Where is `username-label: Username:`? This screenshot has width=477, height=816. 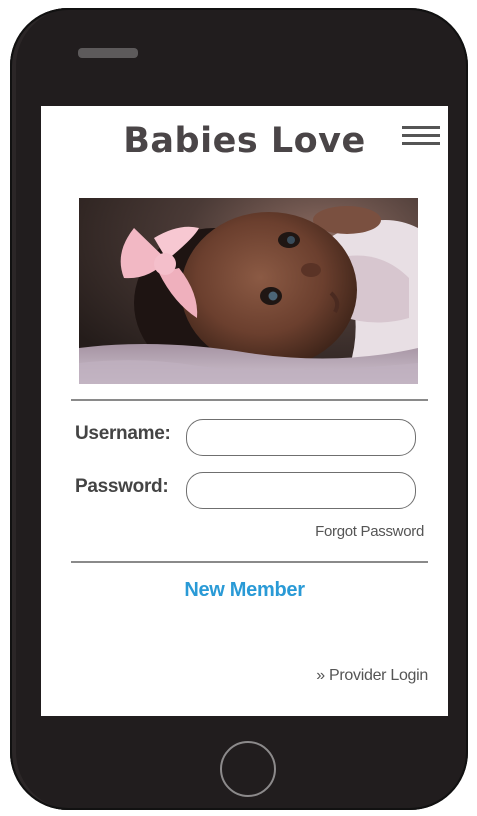 username-label: Username: is located at coordinates (123, 433).